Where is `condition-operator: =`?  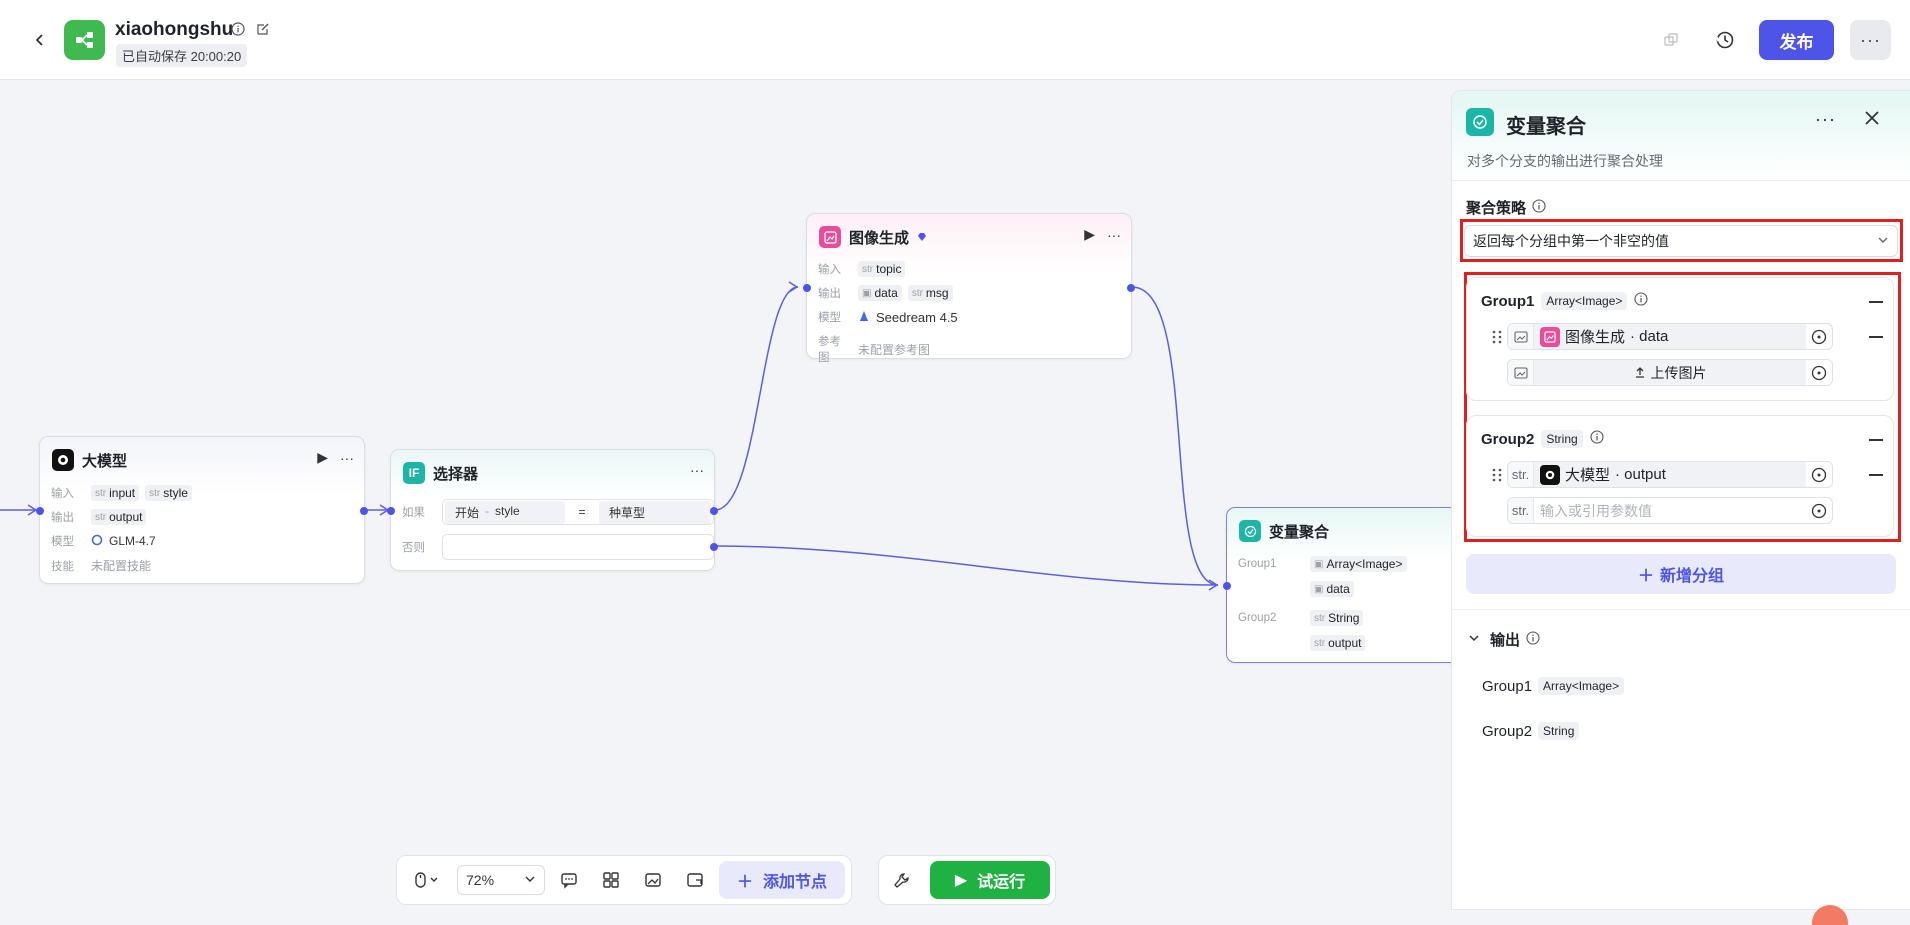 condition-operator: = is located at coordinates (582, 512).